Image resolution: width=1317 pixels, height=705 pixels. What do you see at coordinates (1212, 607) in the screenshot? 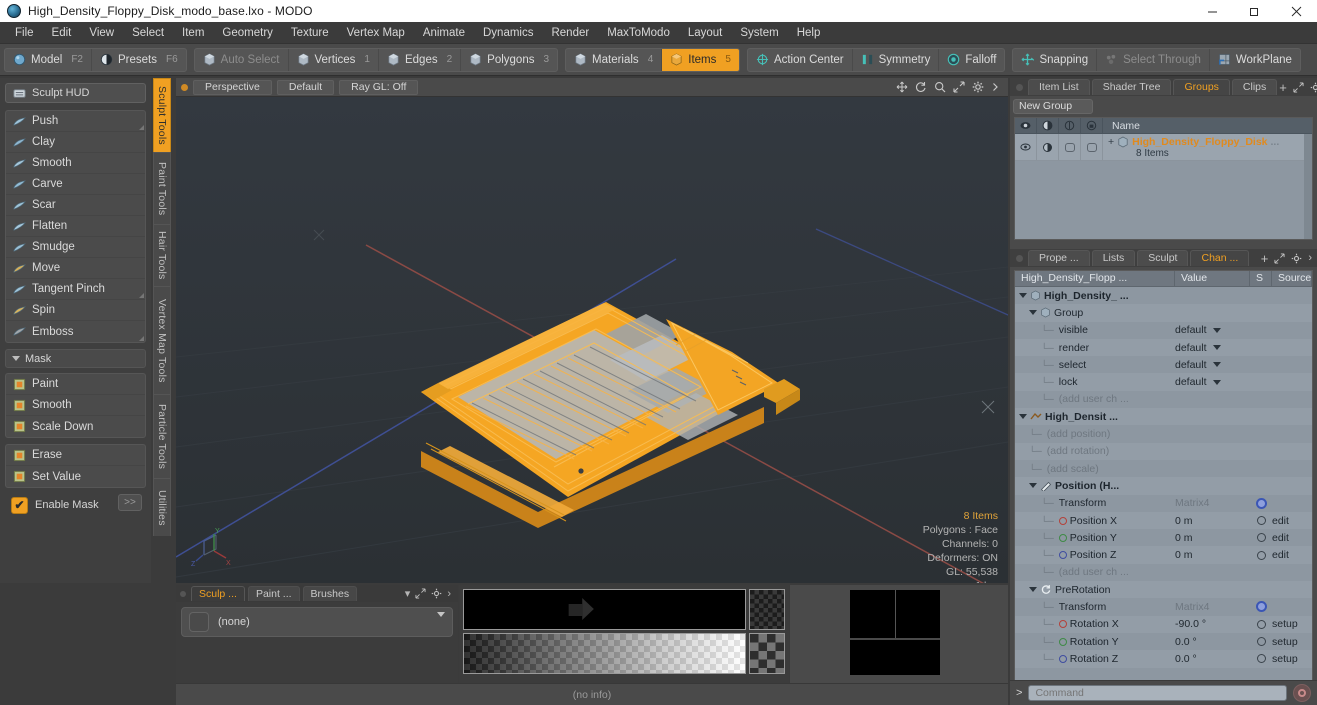
I see `channel-value-cell: Matrix4` at bounding box center [1212, 607].